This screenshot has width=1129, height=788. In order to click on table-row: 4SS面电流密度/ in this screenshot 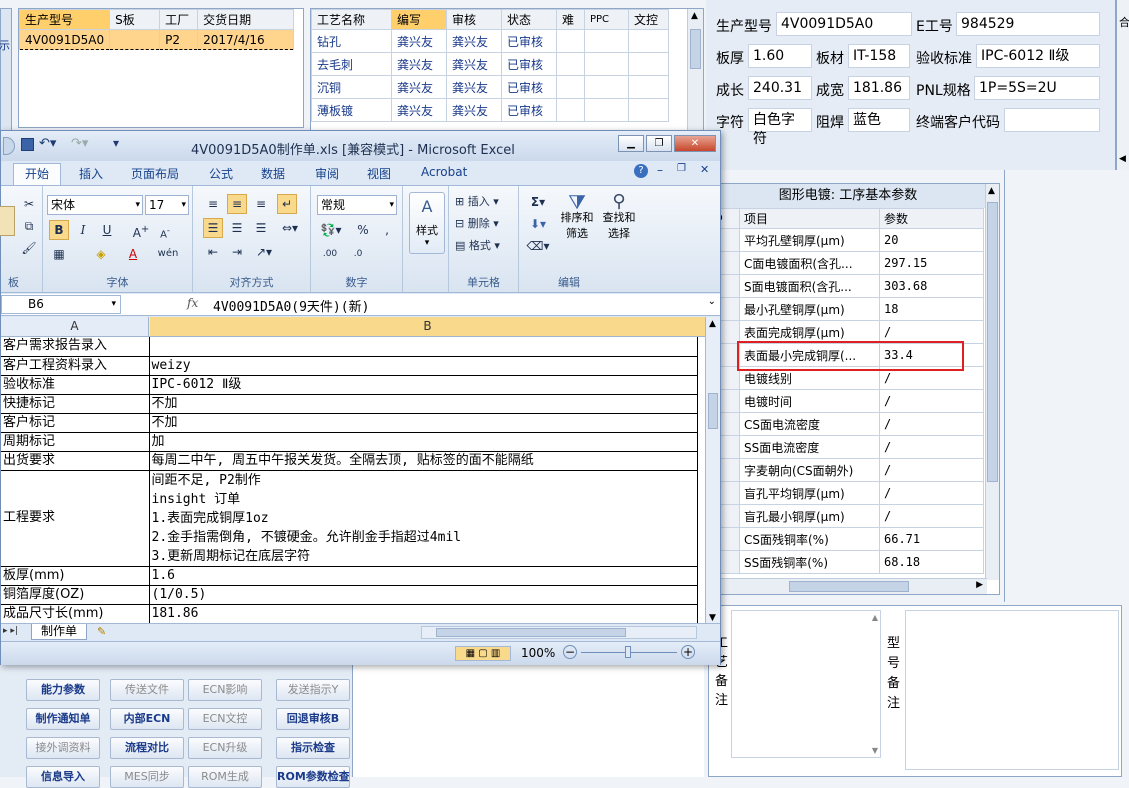, I will do `click(846, 447)`.